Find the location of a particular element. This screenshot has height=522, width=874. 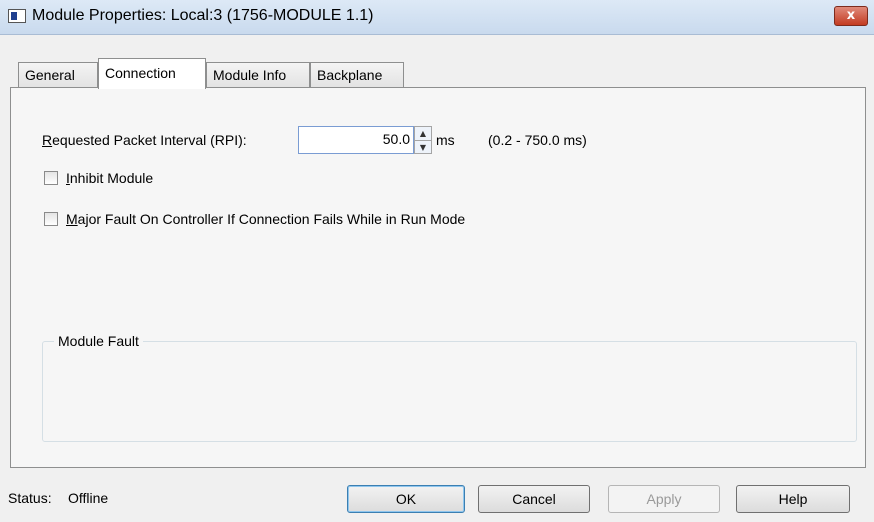

ok-button: OK is located at coordinates (406, 499).